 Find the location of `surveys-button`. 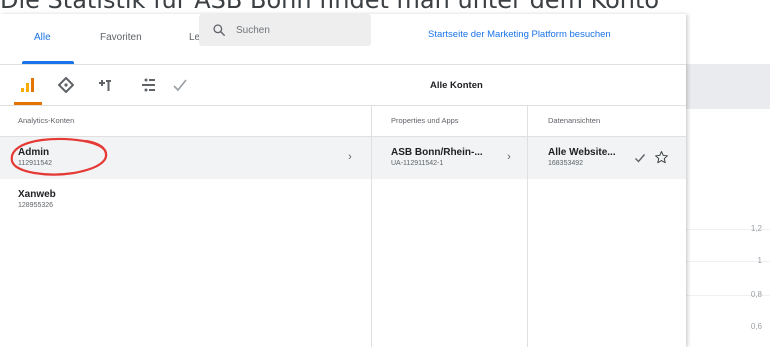

surveys-button is located at coordinates (180, 85).